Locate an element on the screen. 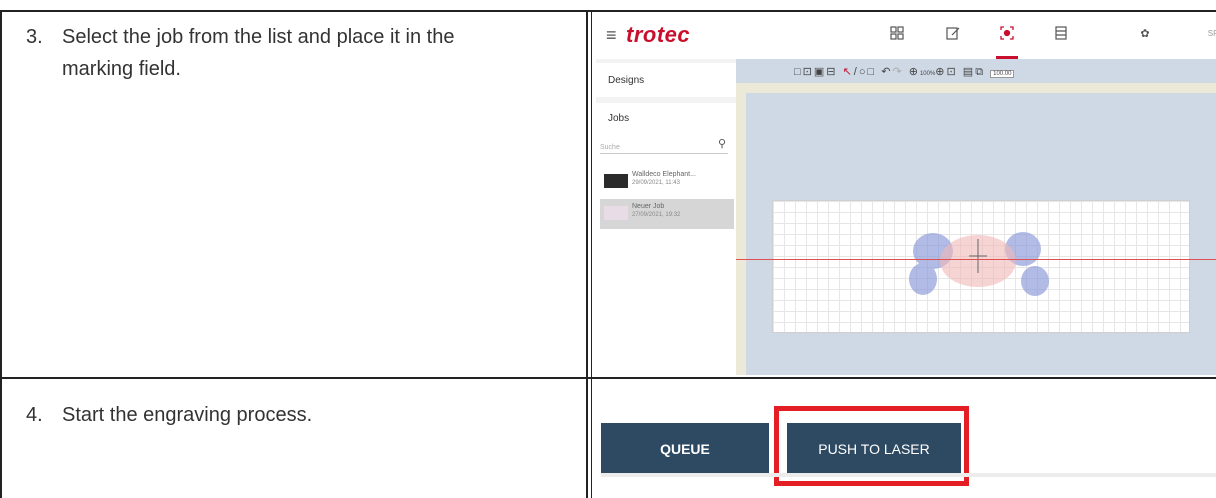  import-icon: ⊡ is located at coordinates (808, 72).